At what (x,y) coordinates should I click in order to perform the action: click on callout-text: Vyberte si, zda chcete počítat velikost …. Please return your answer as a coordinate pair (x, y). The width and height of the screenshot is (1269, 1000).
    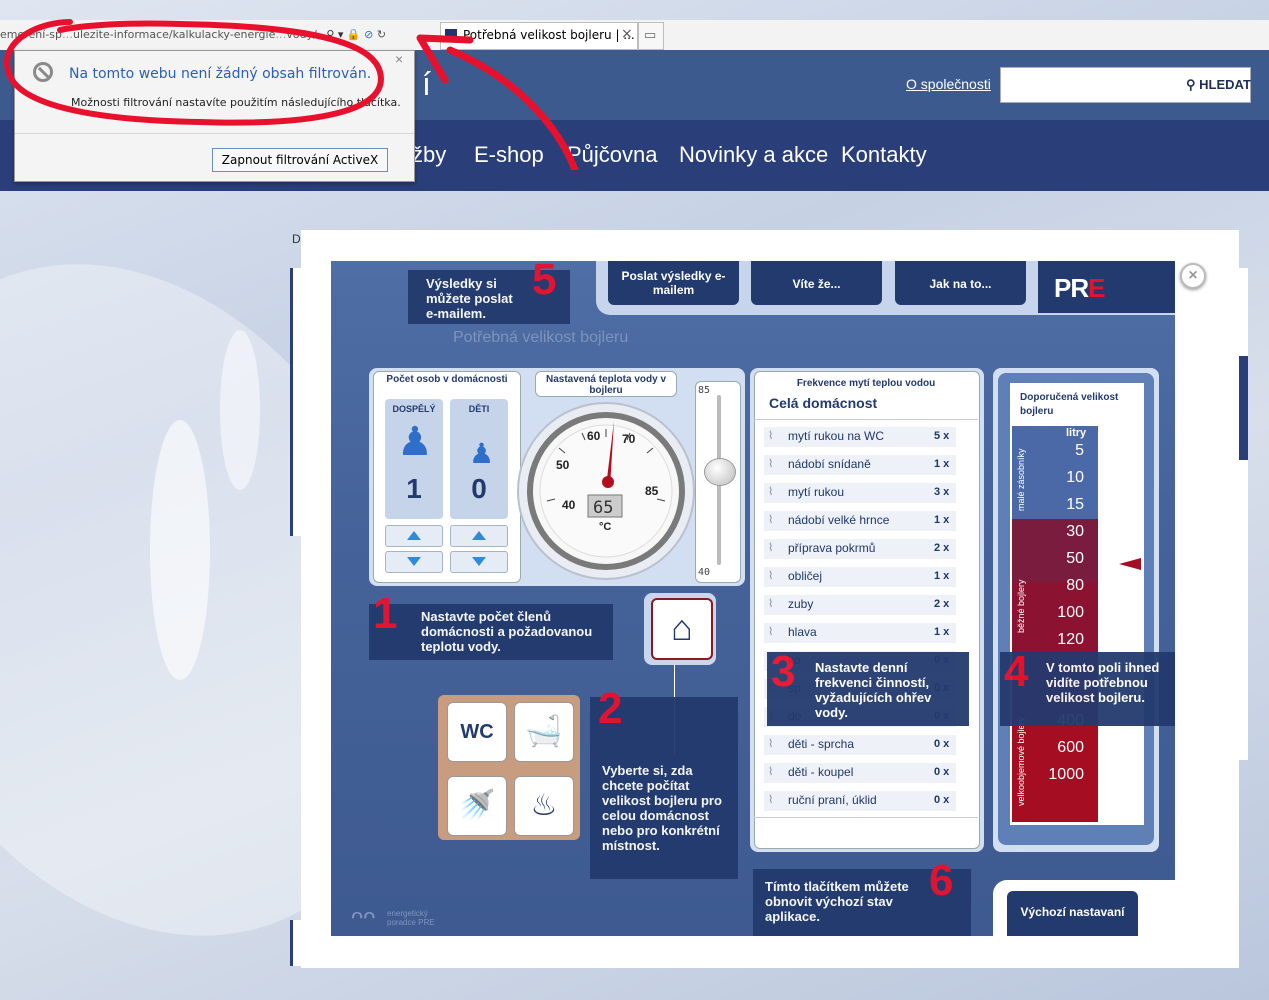
    Looking at the image, I should click on (662, 808).